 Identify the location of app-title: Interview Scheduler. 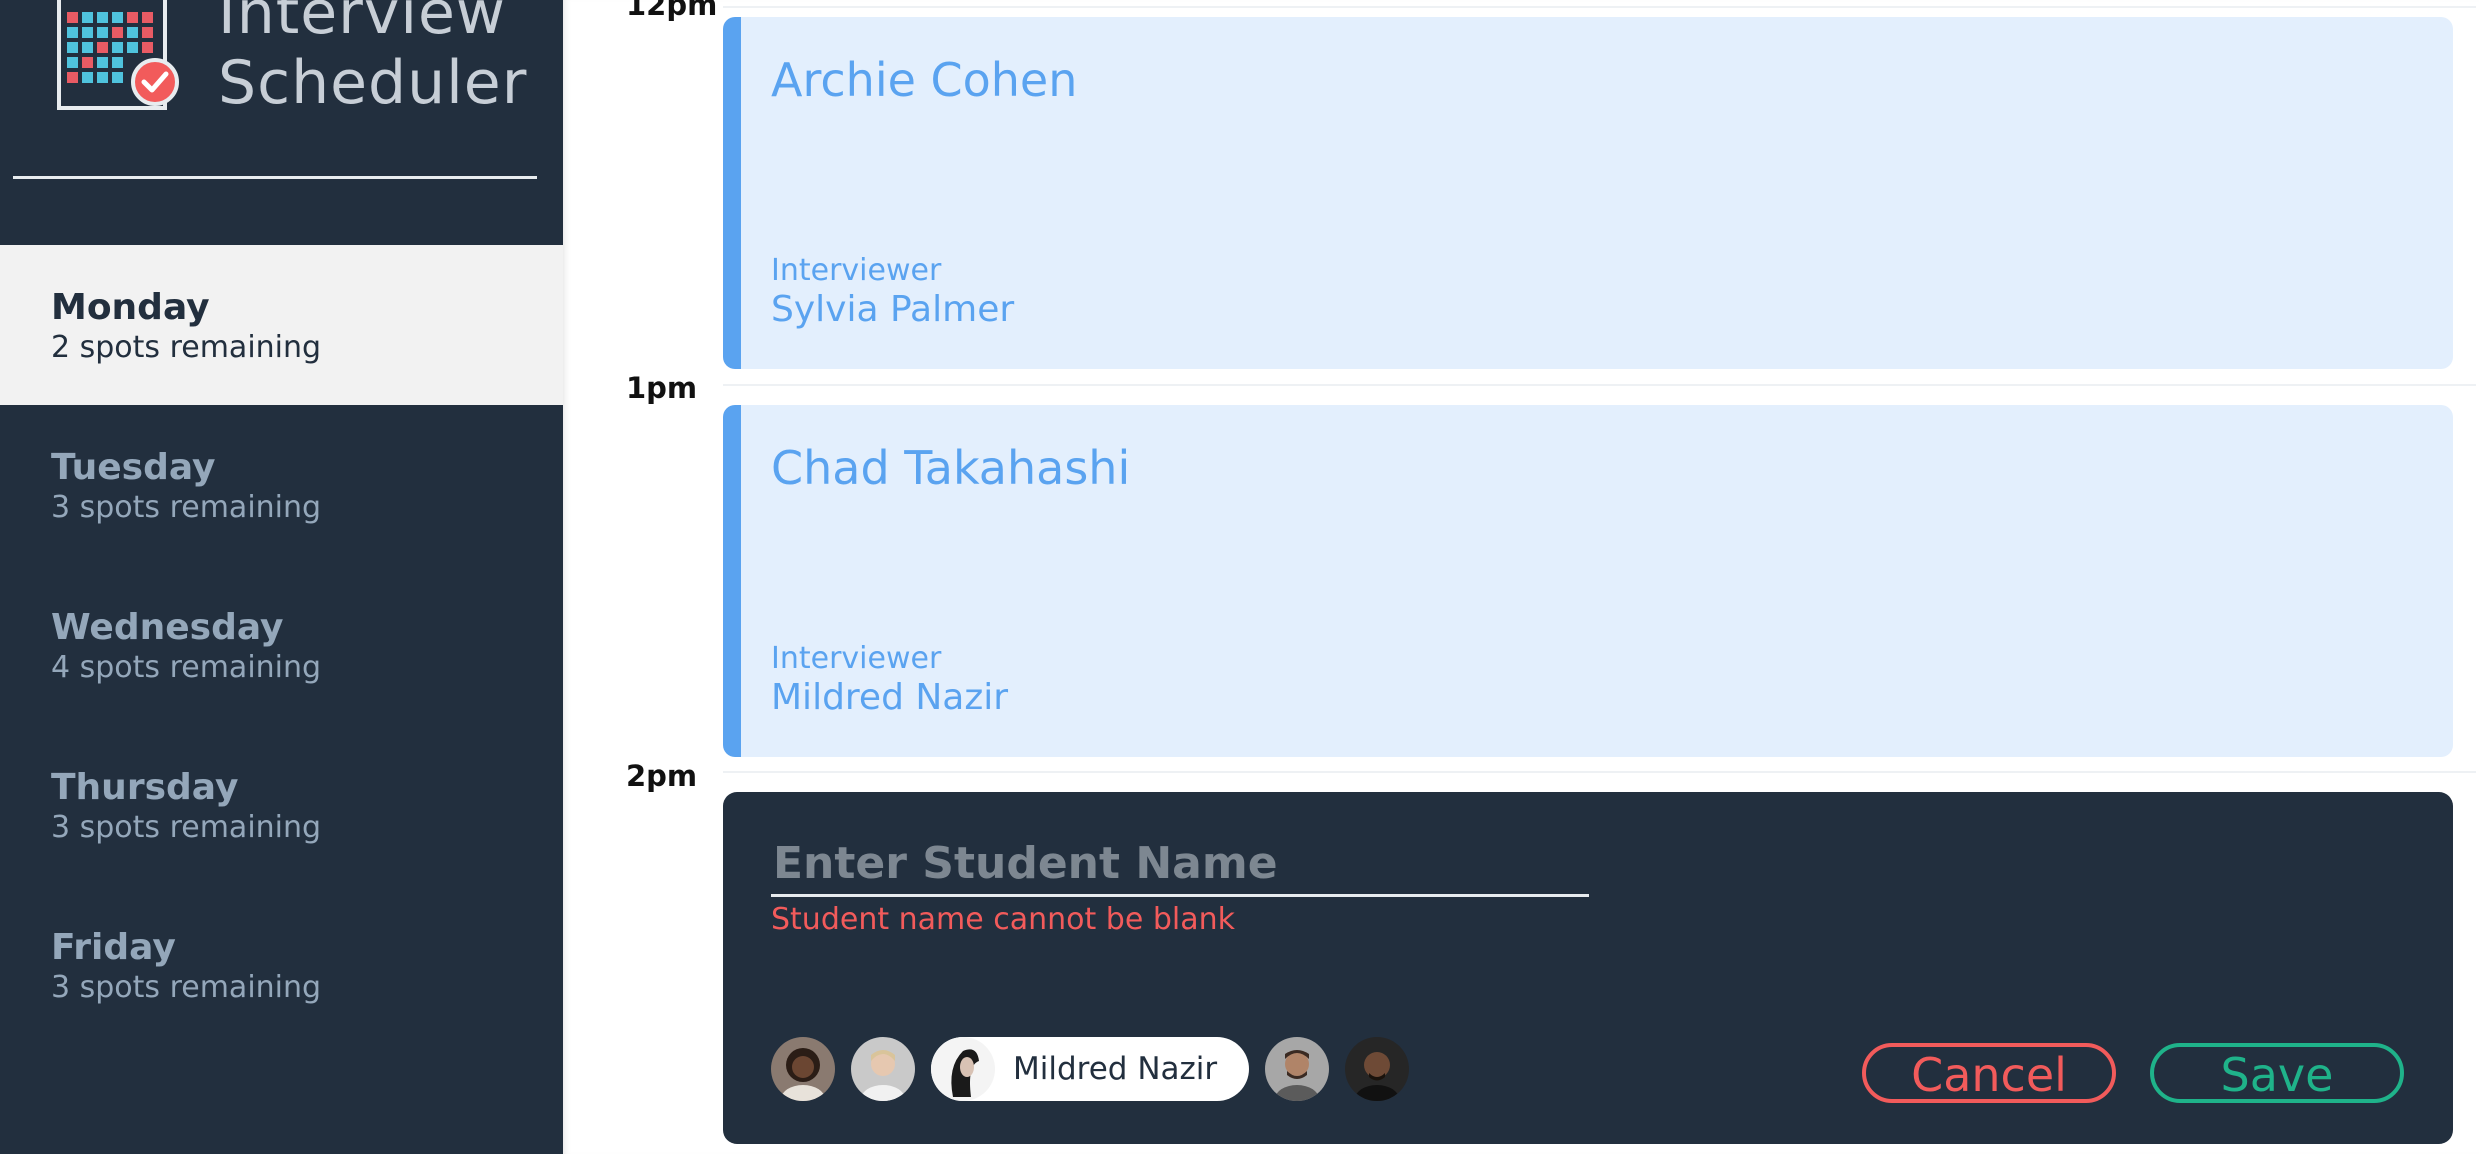
(373, 59).